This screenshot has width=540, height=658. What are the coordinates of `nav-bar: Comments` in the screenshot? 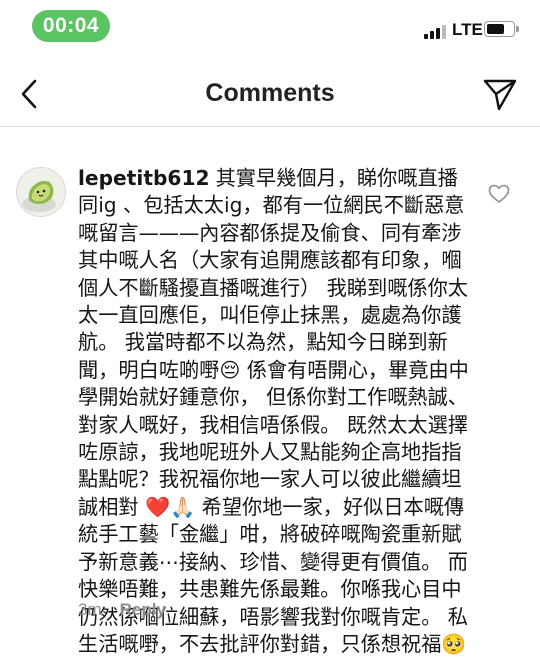 It's located at (270, 94).